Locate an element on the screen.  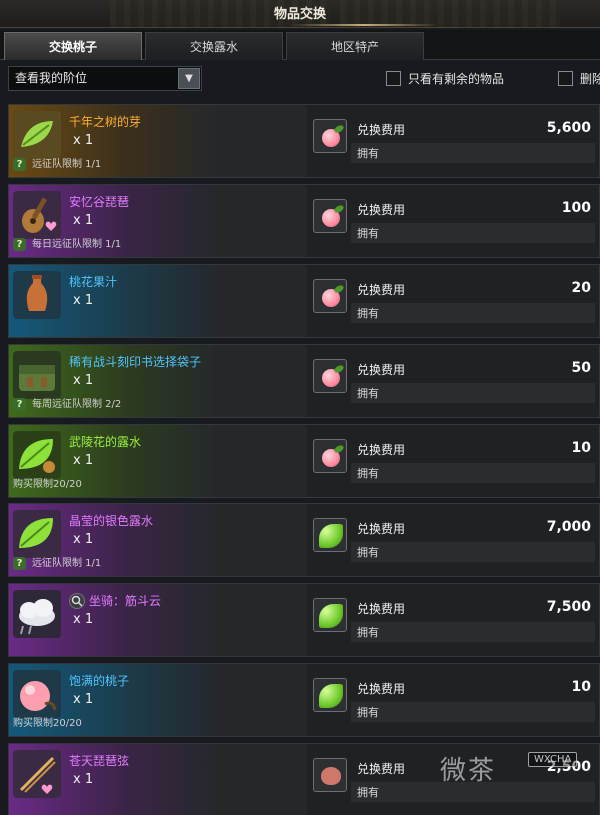
window-titlebar: 物品交换 is located at coordinates (300, 14).